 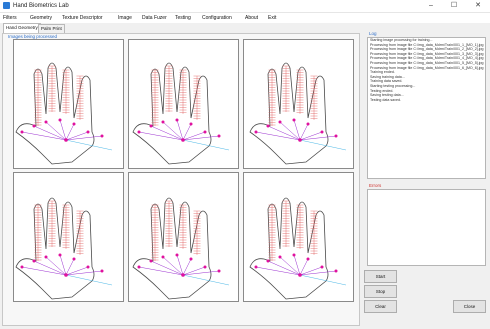 What do you see at coordinates (380, 276) in the screenshot?
I see `start-button: Start` at bounding box center [380, 276].